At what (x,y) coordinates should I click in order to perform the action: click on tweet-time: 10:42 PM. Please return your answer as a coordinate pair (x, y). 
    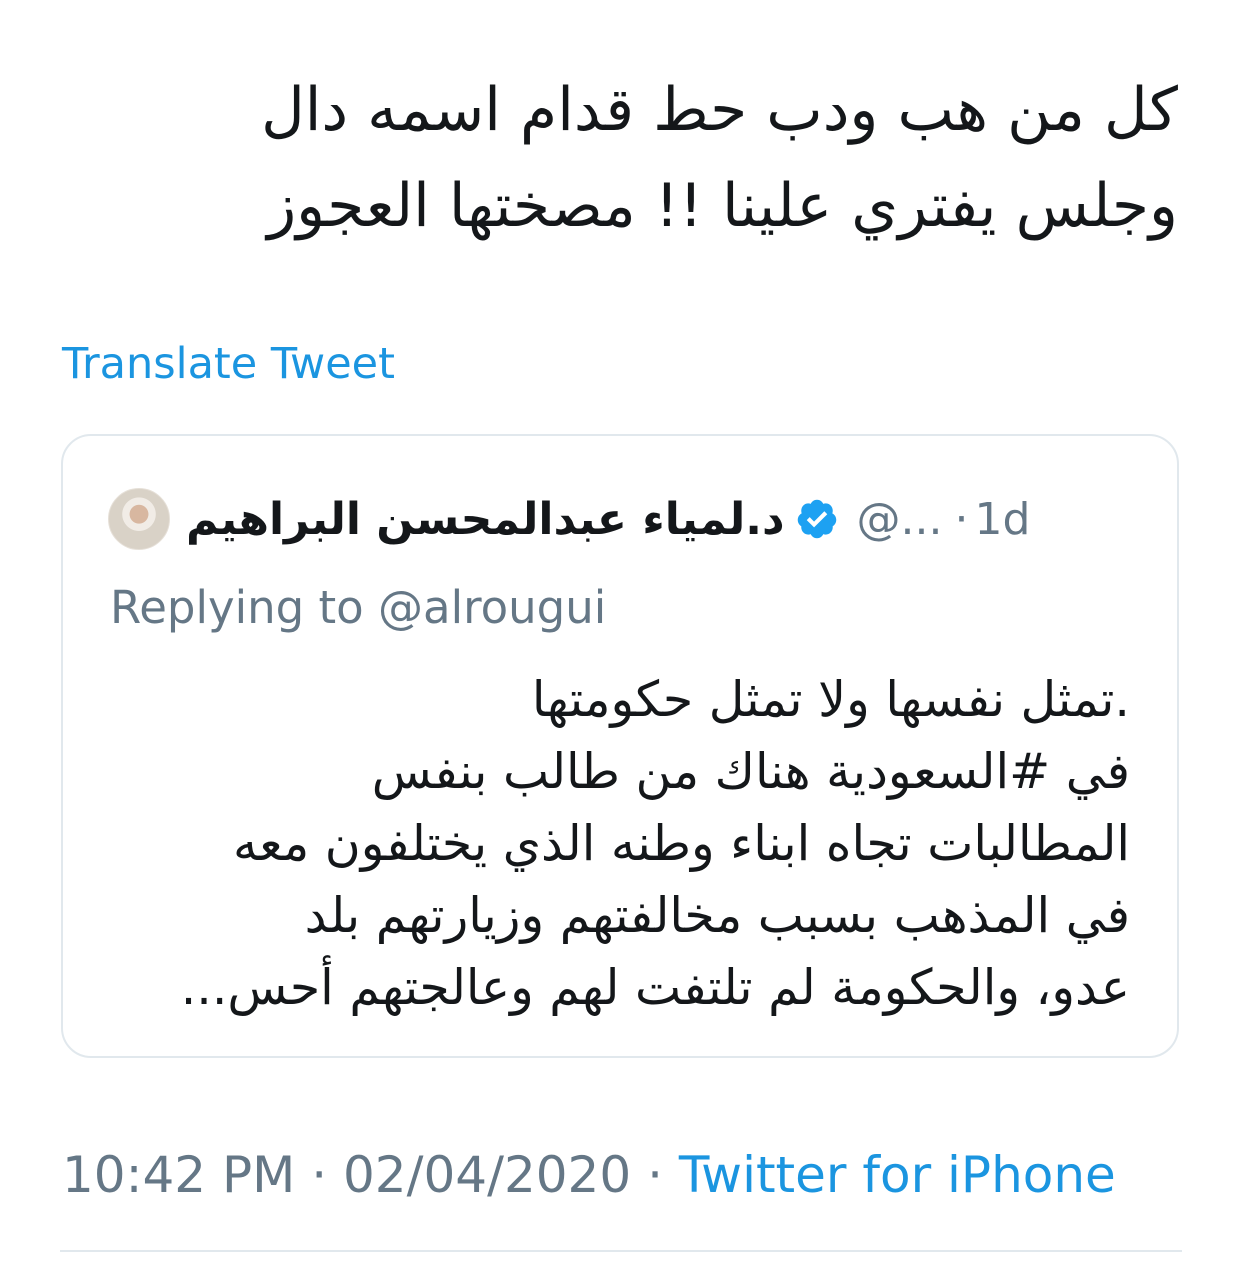
    Looking at the image, I should click on (179, 1175).